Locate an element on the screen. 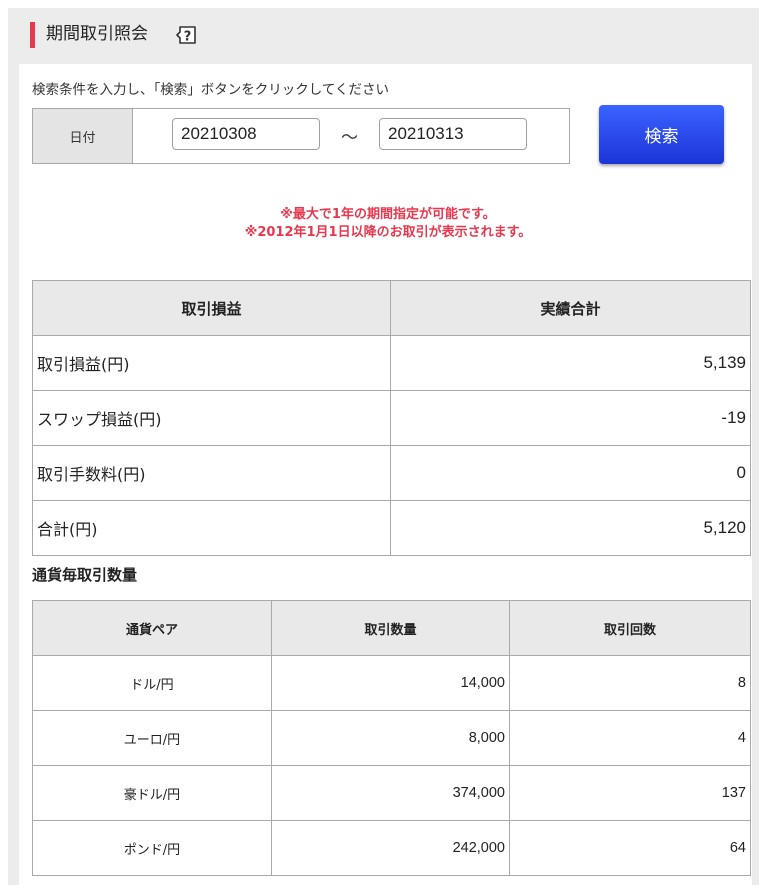 This screenshot has height=885, width=767. currency-pair: ポンド/円 is located at coordinates (152, 848).